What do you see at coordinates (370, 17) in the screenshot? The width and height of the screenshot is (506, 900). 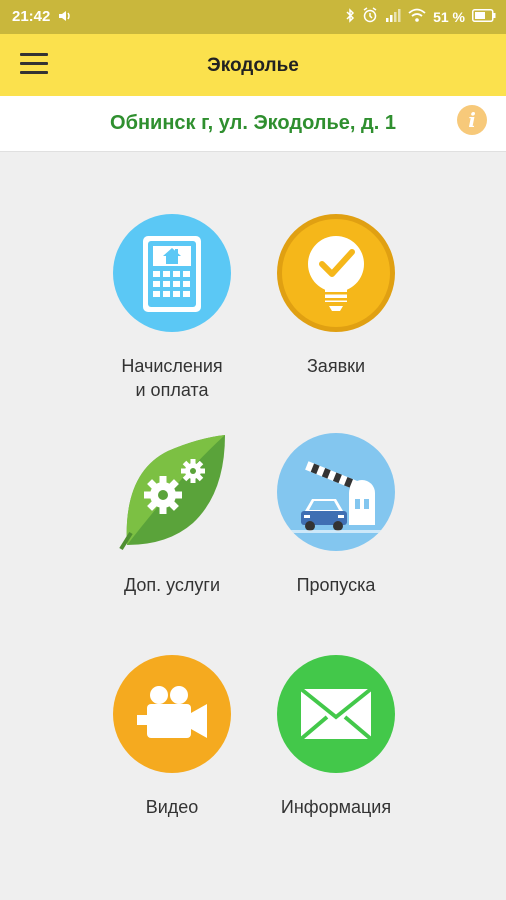 I see `alarm-icon` at bounding box center [370, 17].